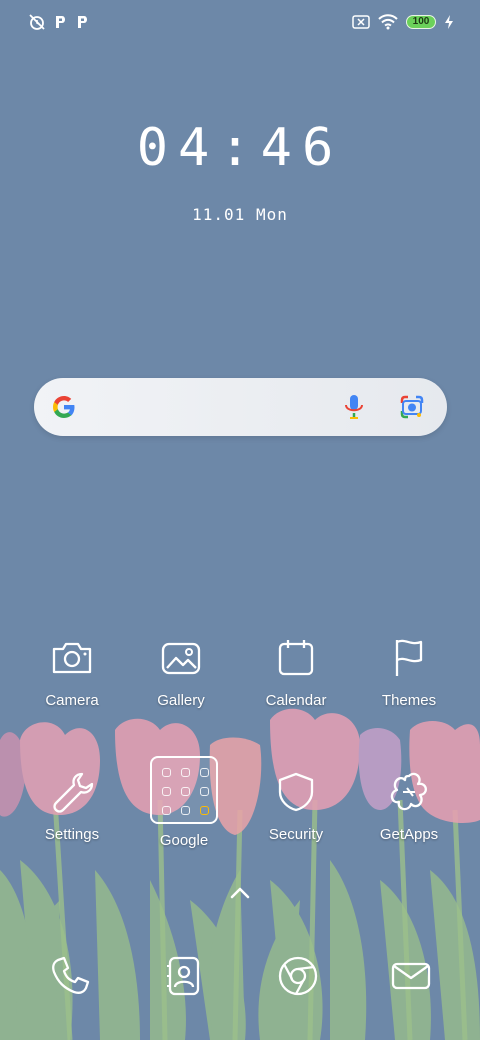  I want to click on google-logo, so click(64, 407).